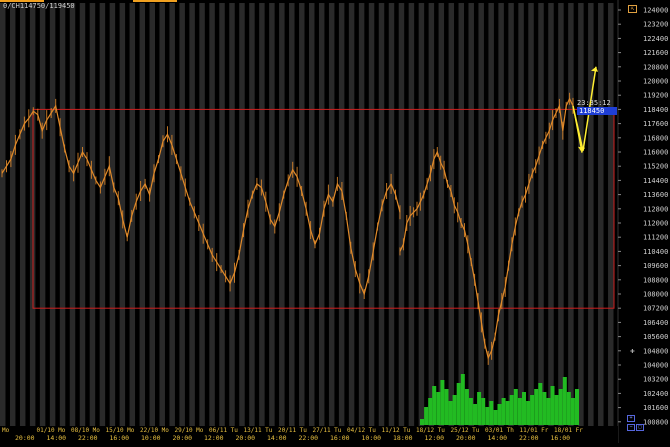 The height and width of the screenshot is (447, 670). Describe the element at coordinates (631, 427) in the screenshot. I see `zoom-out-icon: −` at that location.